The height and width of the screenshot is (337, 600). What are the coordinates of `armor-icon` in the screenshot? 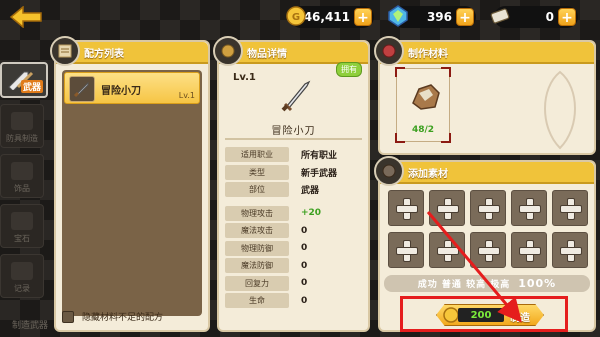 It's located at (22, 121).